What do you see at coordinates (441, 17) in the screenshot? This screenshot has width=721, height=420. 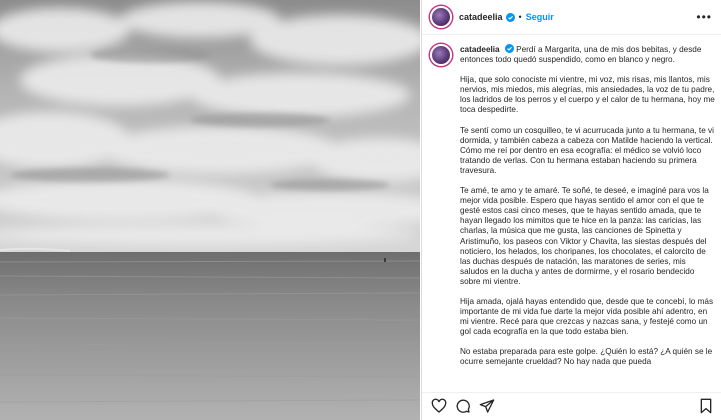 I see `avatar` at bounding box center [441, 17].